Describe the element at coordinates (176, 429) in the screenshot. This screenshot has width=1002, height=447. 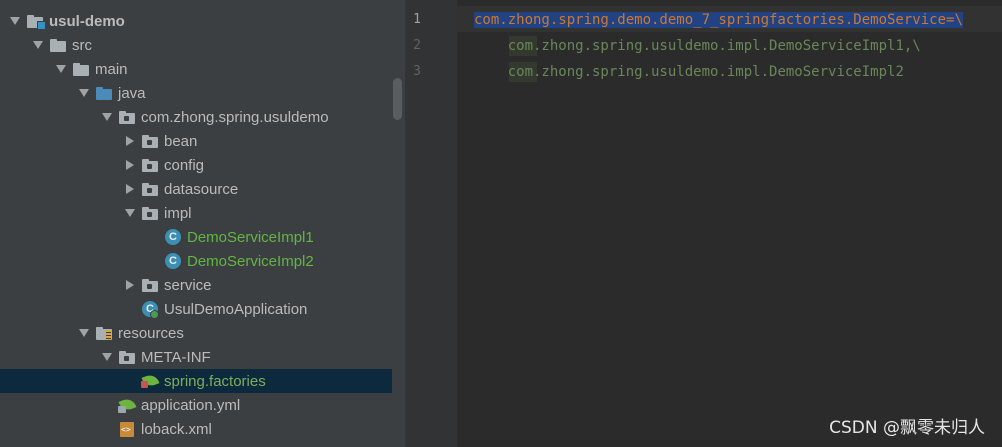
I see `tree-item-label: loback.xml` at that location.